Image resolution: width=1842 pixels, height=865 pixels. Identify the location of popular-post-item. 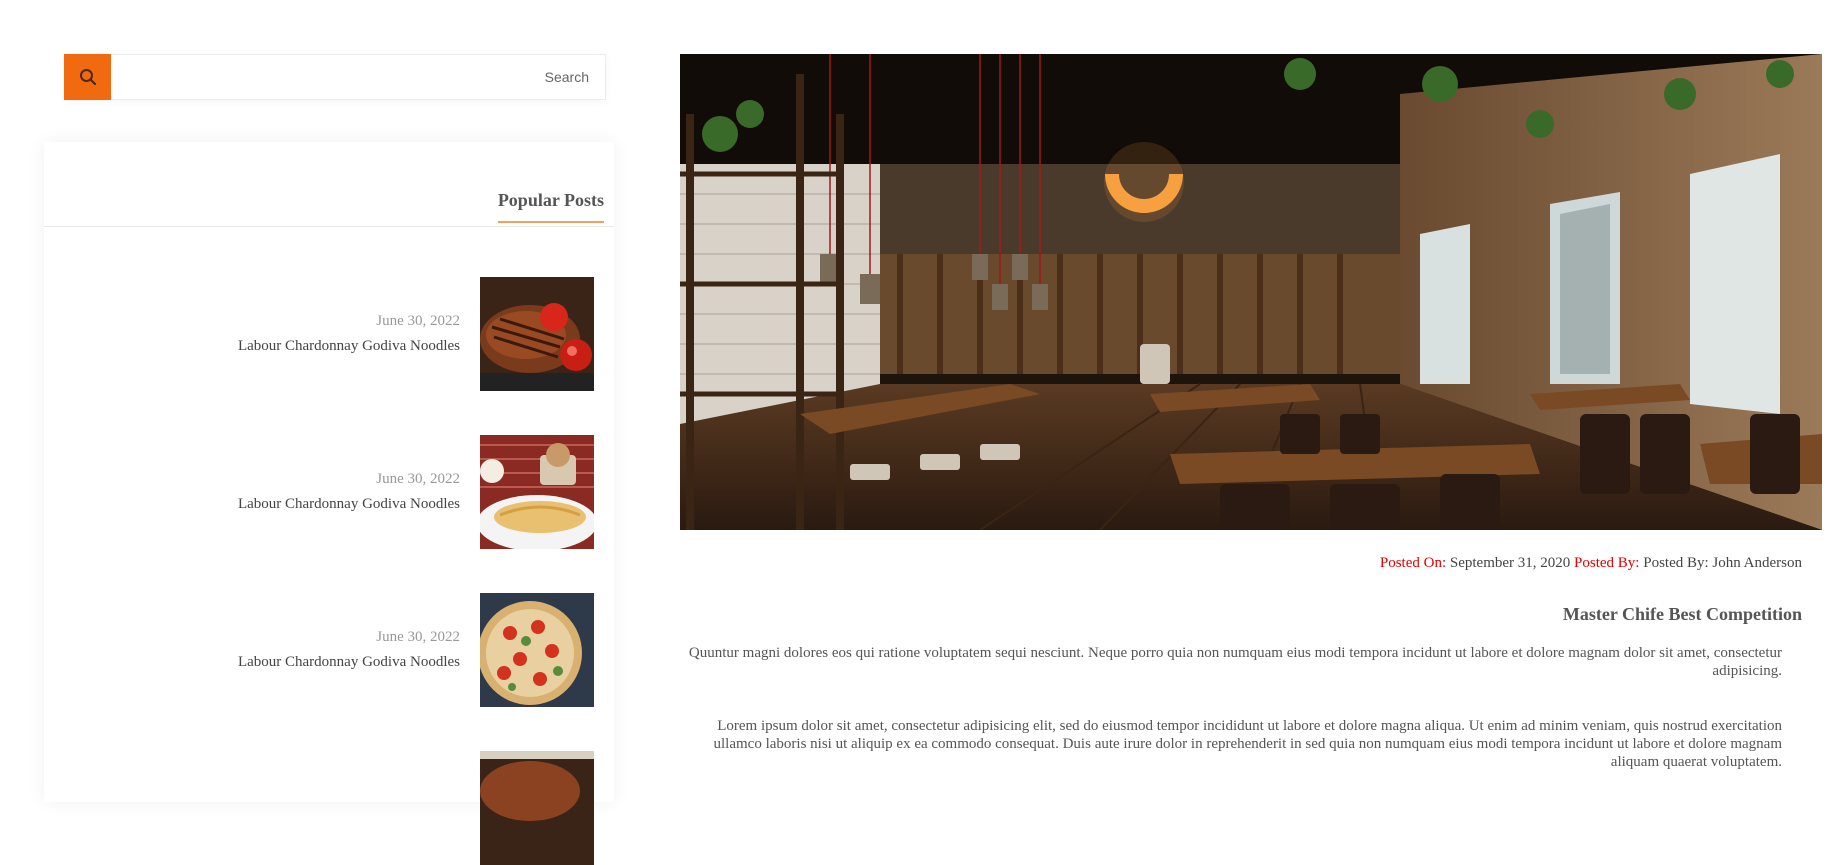
(329, 808).